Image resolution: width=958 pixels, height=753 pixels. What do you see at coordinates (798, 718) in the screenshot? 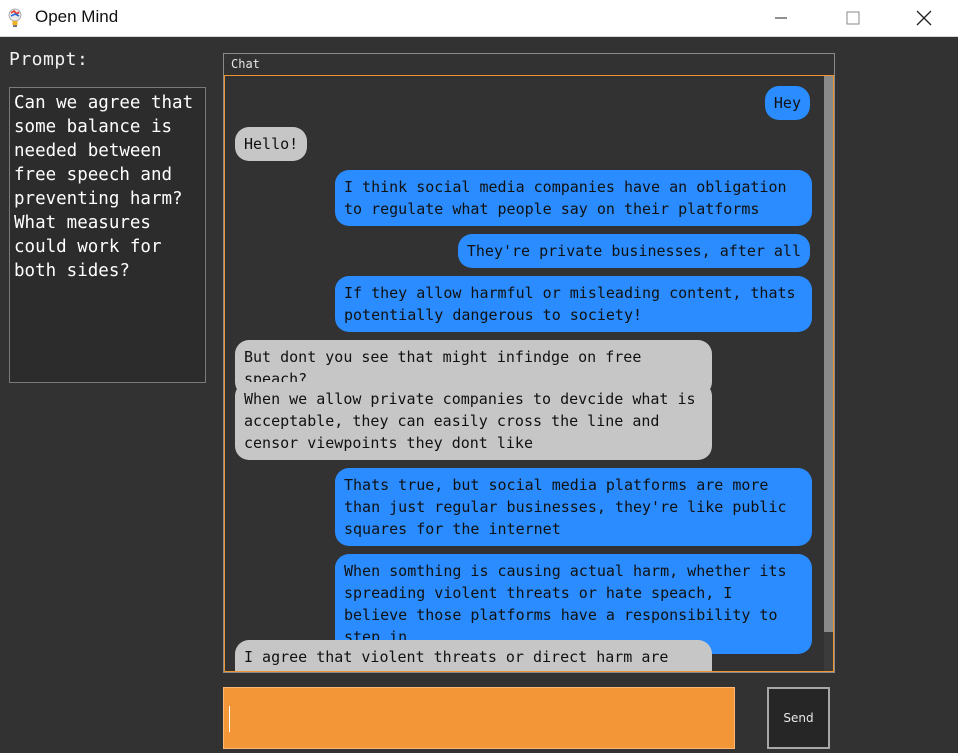
I see `send-button: Send` at bounding box center [798, 718].